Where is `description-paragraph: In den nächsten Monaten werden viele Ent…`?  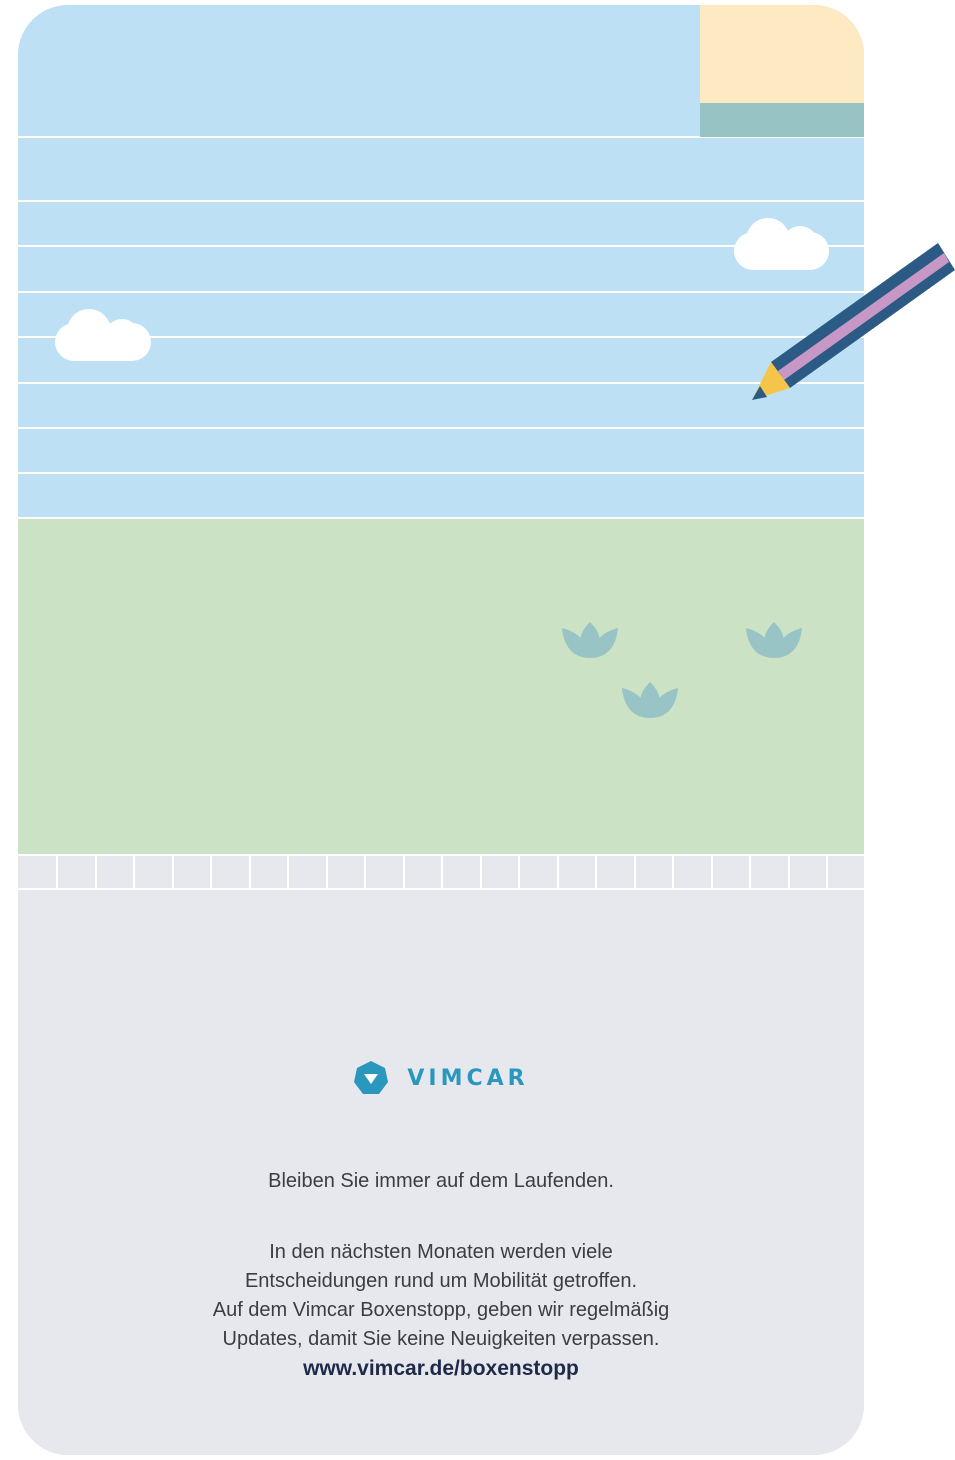
description-paragraph: In den nächsten Monaten werden viele Ent… is located at coordinates (441, 1310).